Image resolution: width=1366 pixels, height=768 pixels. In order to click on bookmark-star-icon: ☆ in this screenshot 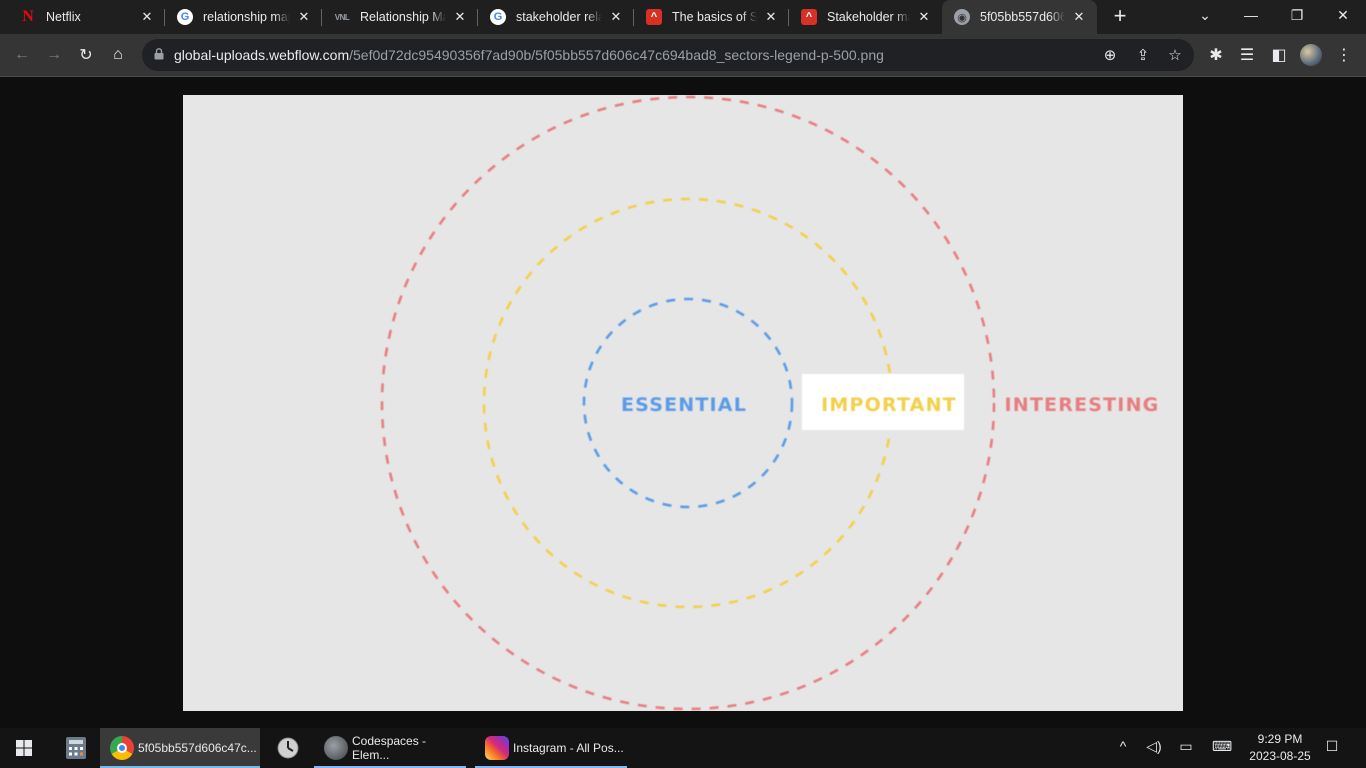, I will do `click(1175, 55)`.